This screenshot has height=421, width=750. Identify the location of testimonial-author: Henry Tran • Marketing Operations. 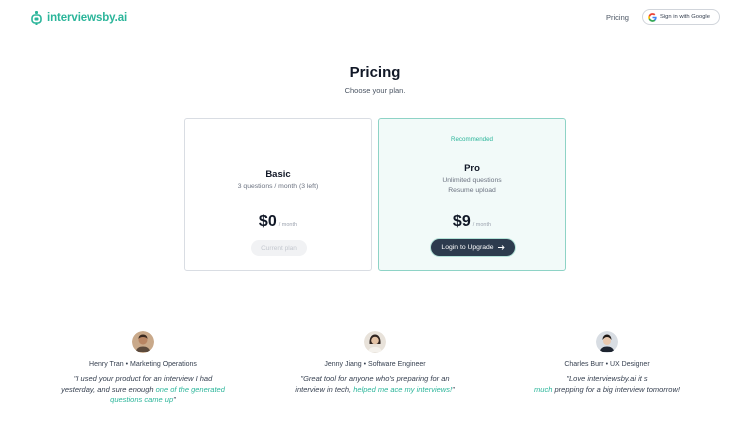
(143, 364).